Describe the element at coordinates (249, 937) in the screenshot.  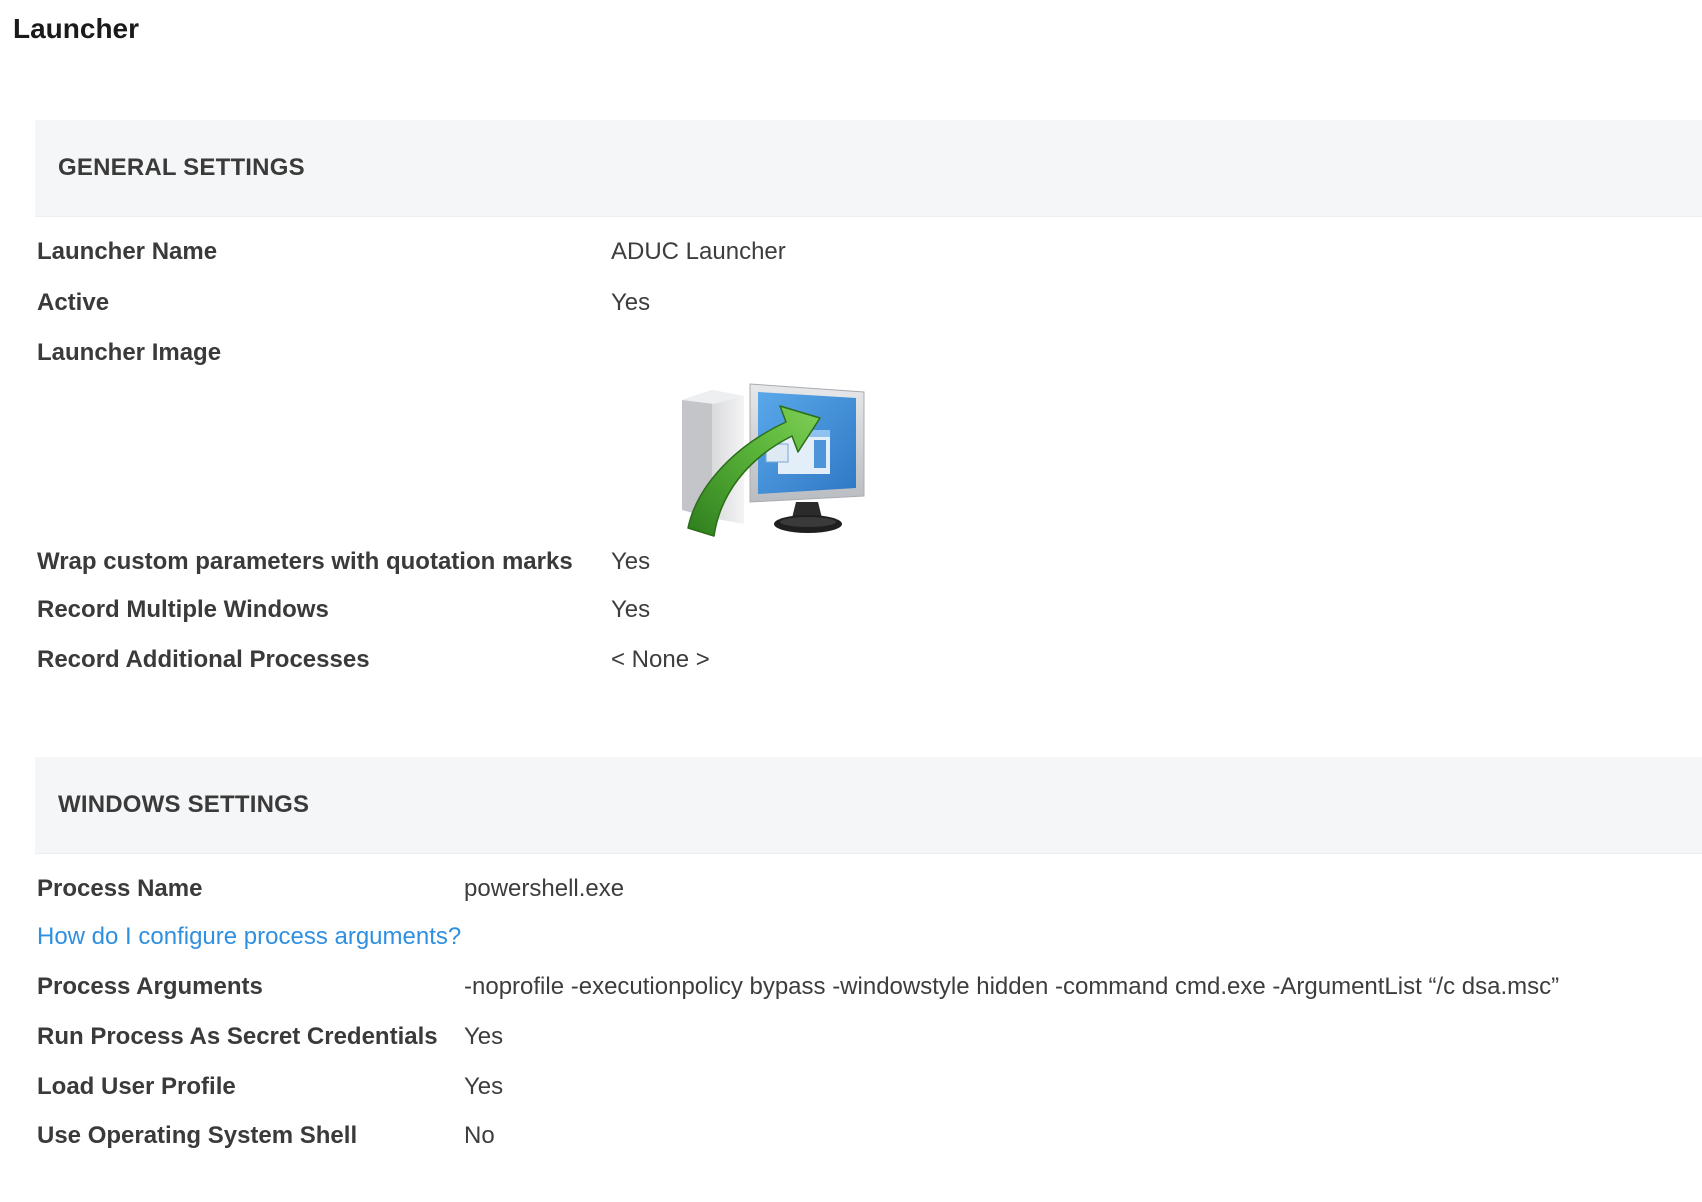
I see `process-arguments-help-link: How do I configure process arguments?` at that location.